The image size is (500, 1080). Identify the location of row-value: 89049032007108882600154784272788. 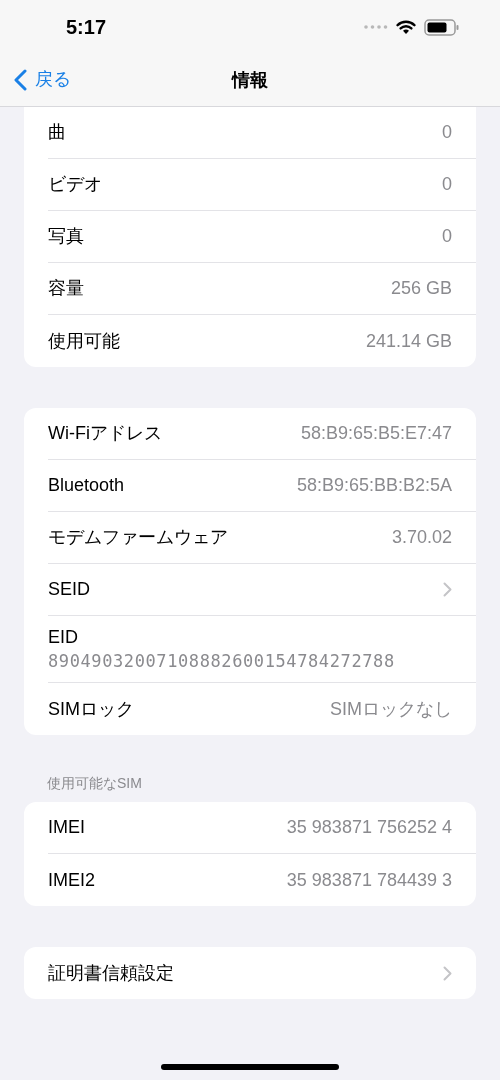
(222, 661).